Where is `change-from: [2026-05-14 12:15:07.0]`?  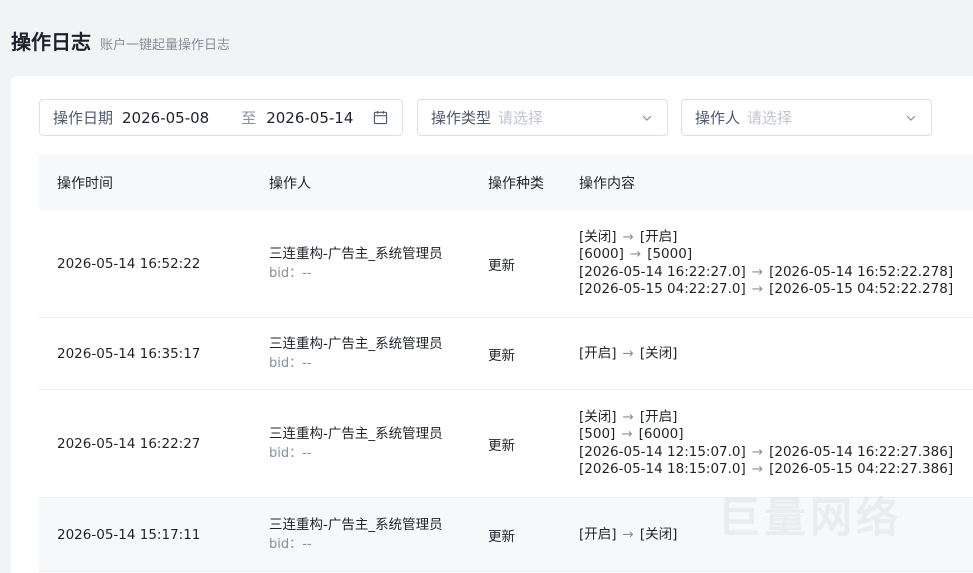
change-from: [2026-05-14 12:15:07.0] is located at coordinates (662, 451).